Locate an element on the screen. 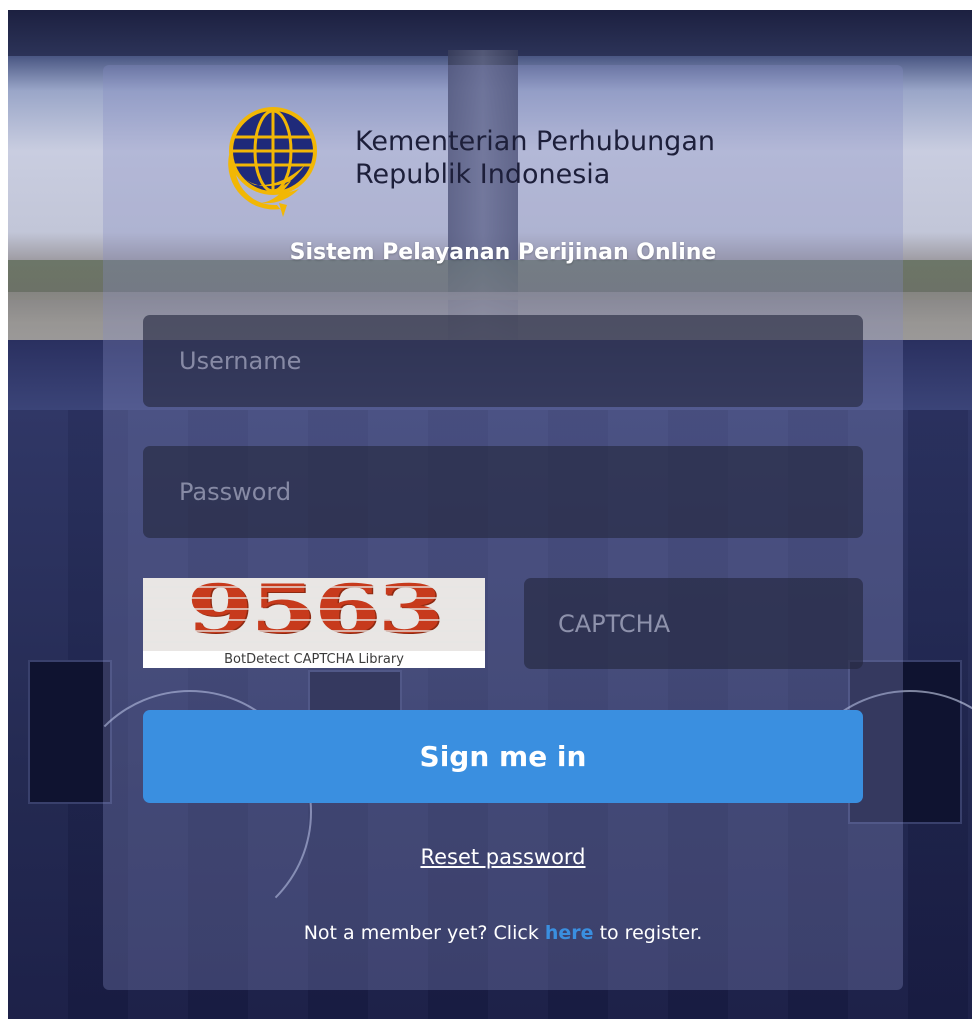  password-field-container is located at coordinates (503, 492).